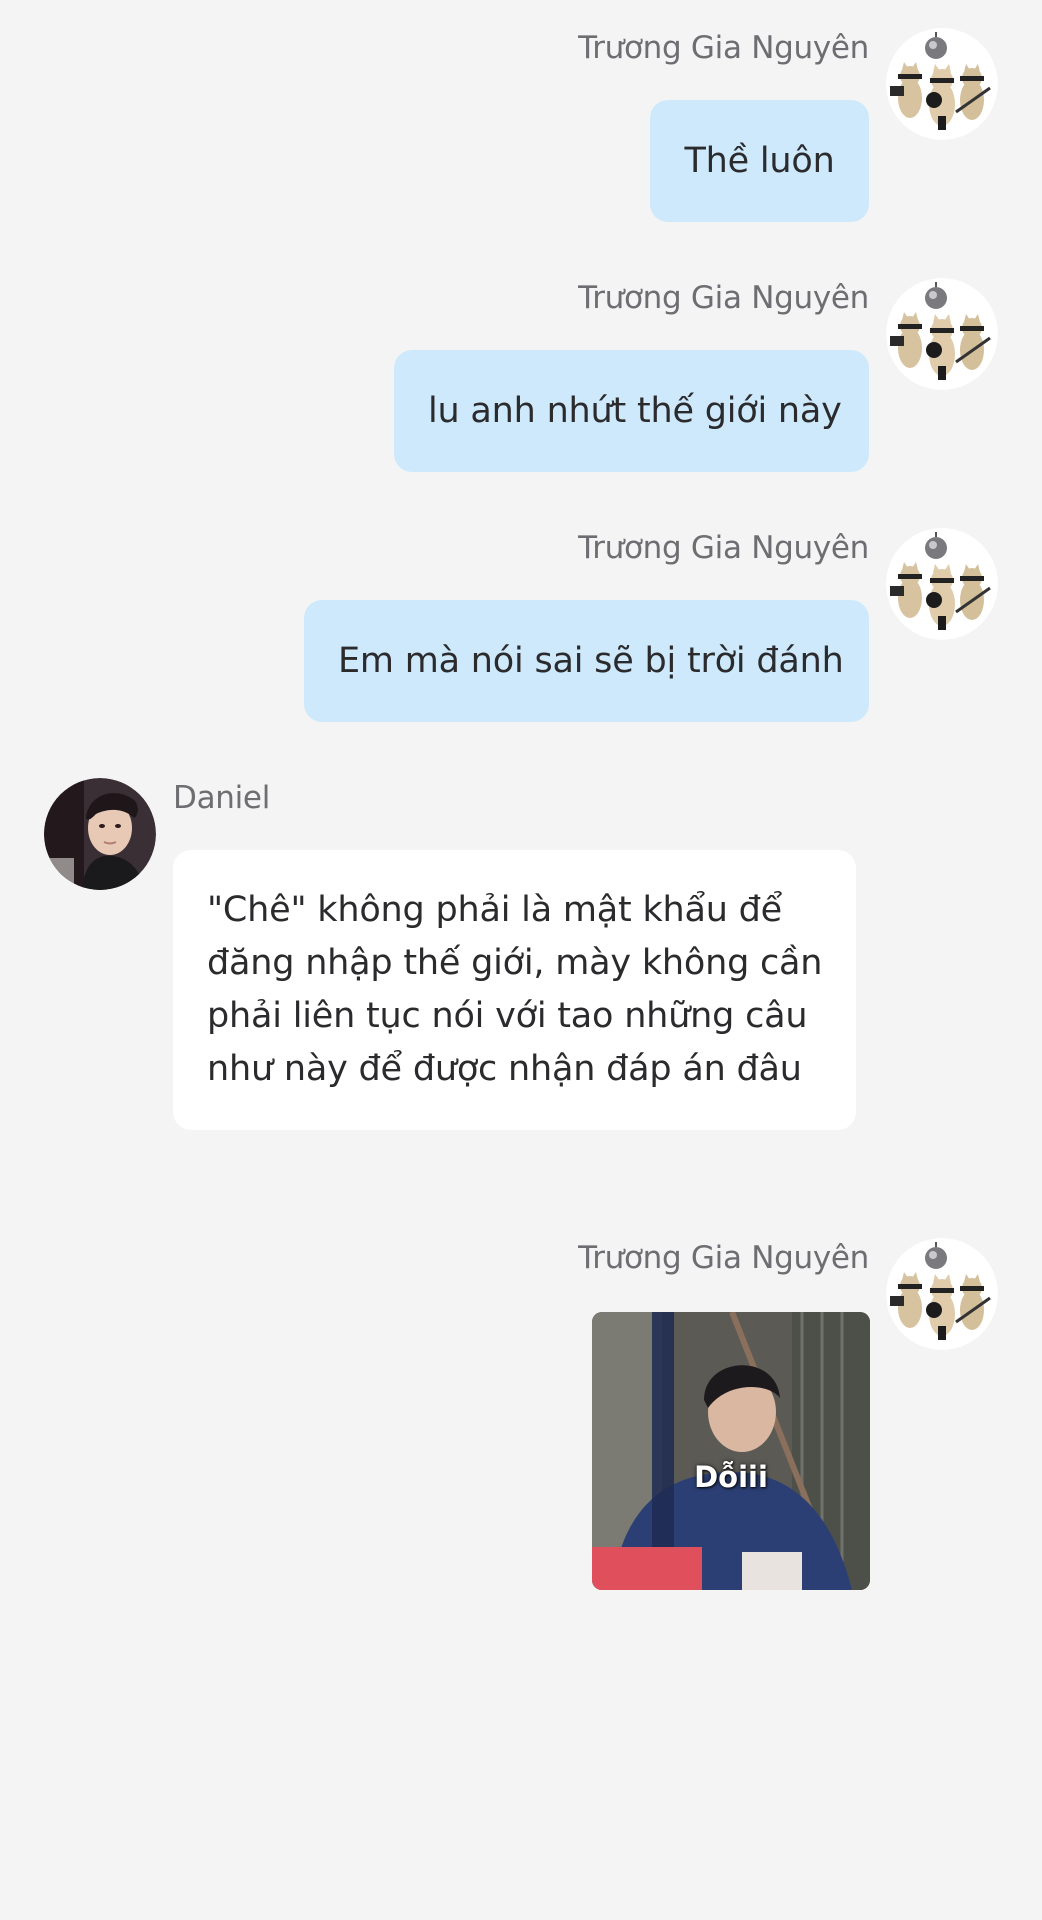 This screenshot has height=1920, width=1042. Describe the element at coordinates (222, 798) in the screenshot. I see `sender-name: Daniel` at that location.